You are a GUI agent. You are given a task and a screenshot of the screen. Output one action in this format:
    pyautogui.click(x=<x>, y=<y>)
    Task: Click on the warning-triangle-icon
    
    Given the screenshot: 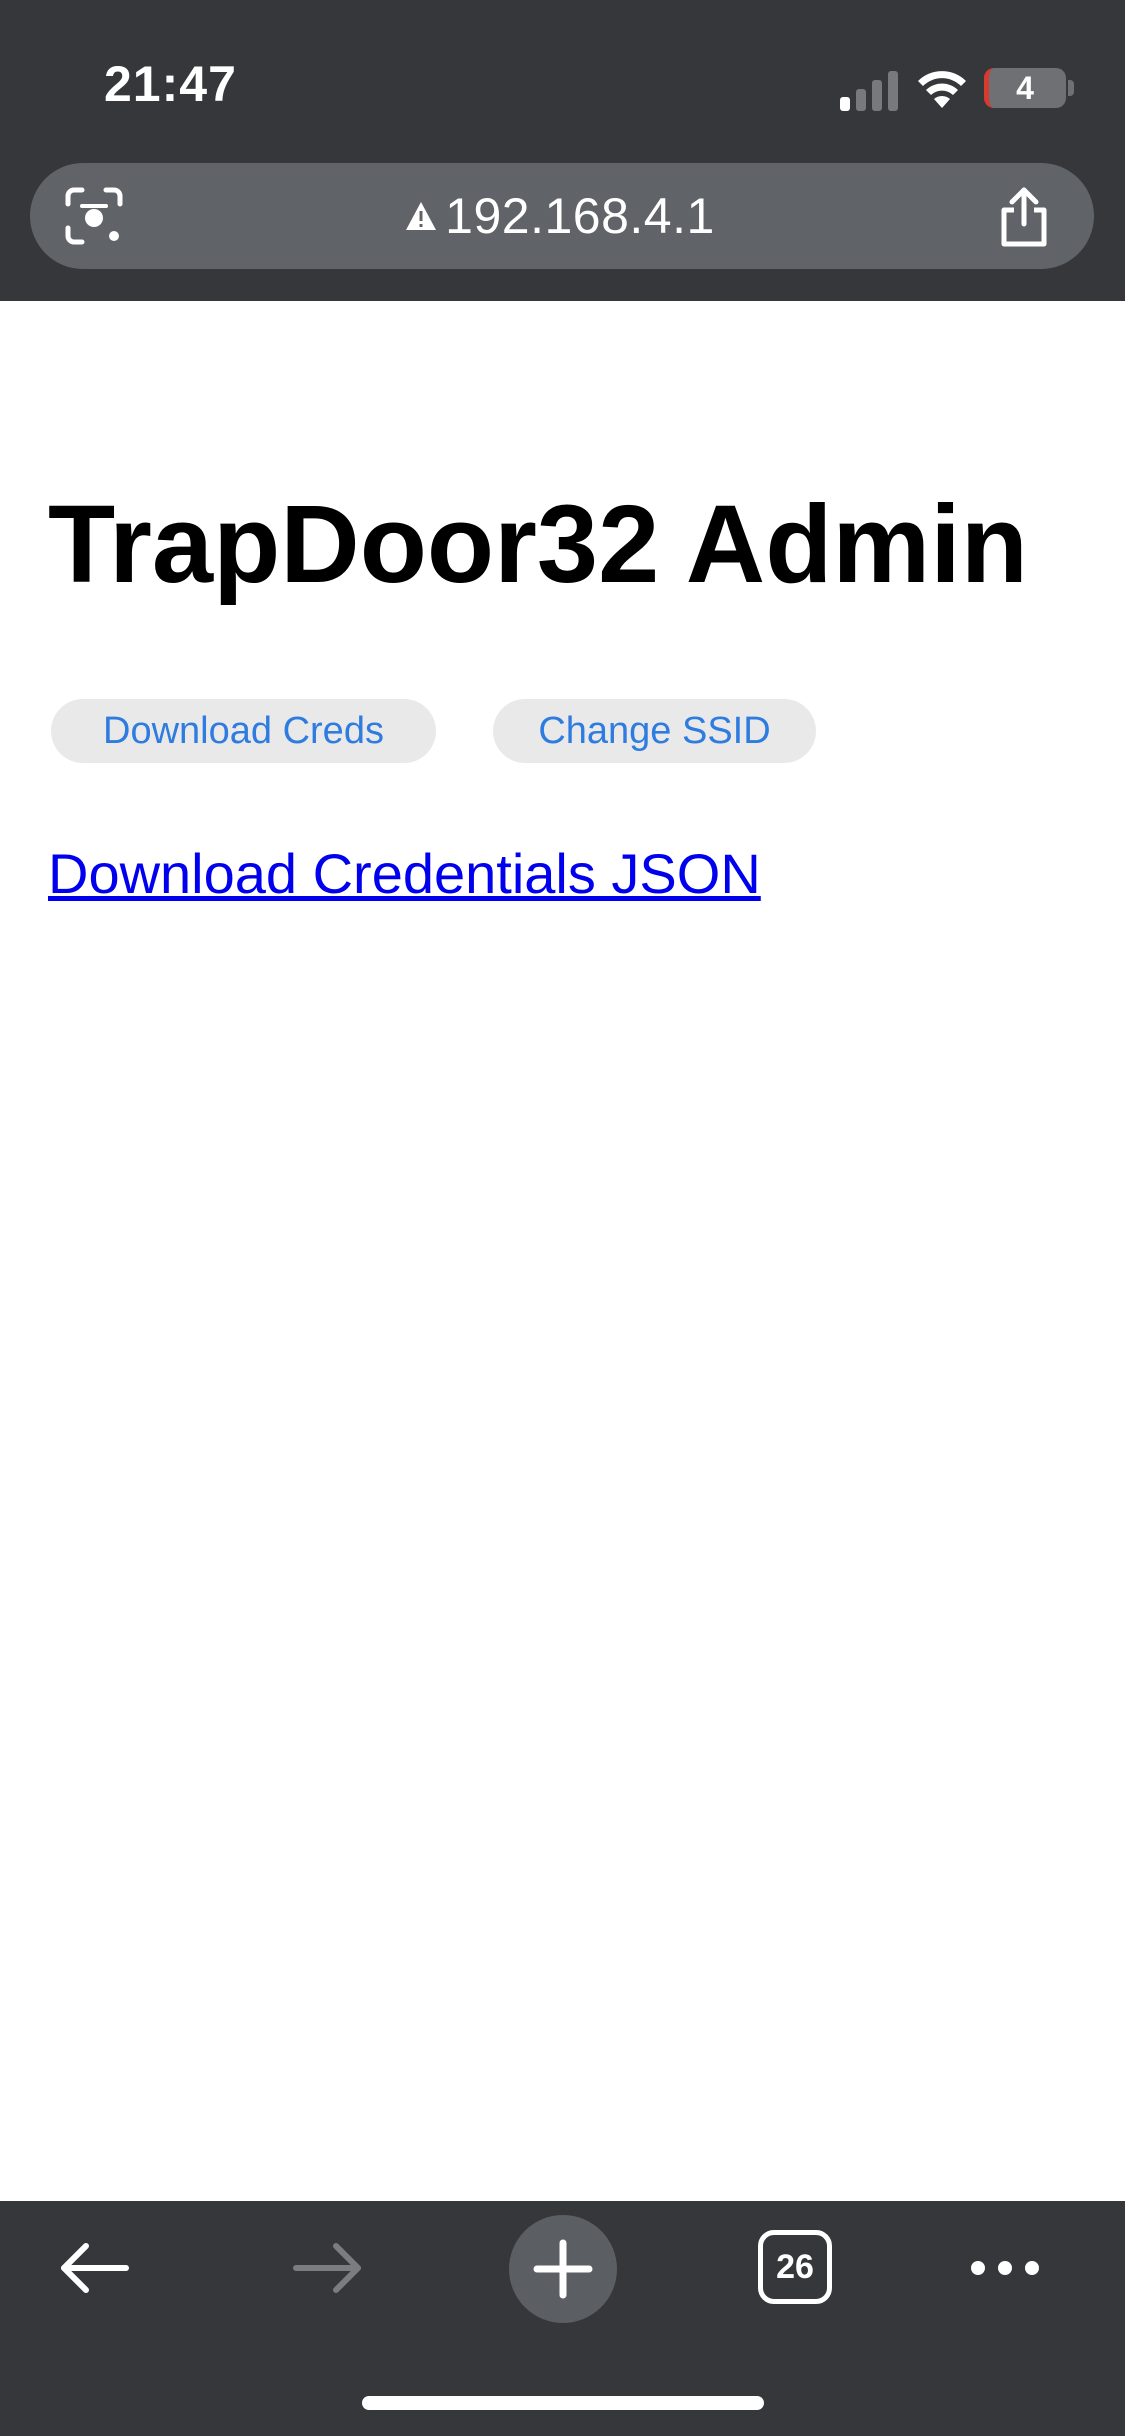 What is the action you would take?
    pyautogui.click(x=421, y=216)
    